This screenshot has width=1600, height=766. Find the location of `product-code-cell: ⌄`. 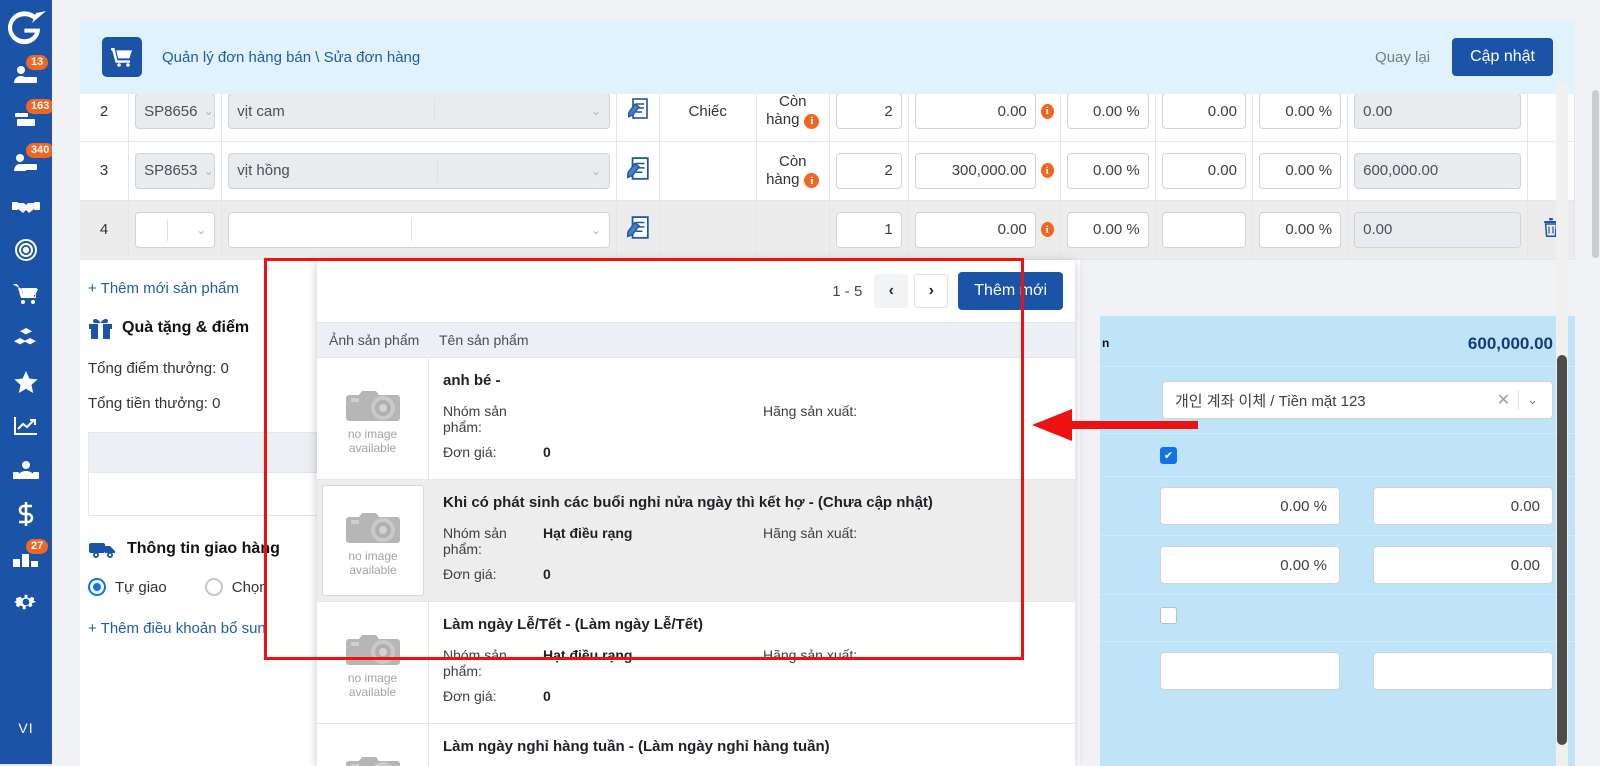

product-code-cell: ⌄ is located at coordinates (175, 230).